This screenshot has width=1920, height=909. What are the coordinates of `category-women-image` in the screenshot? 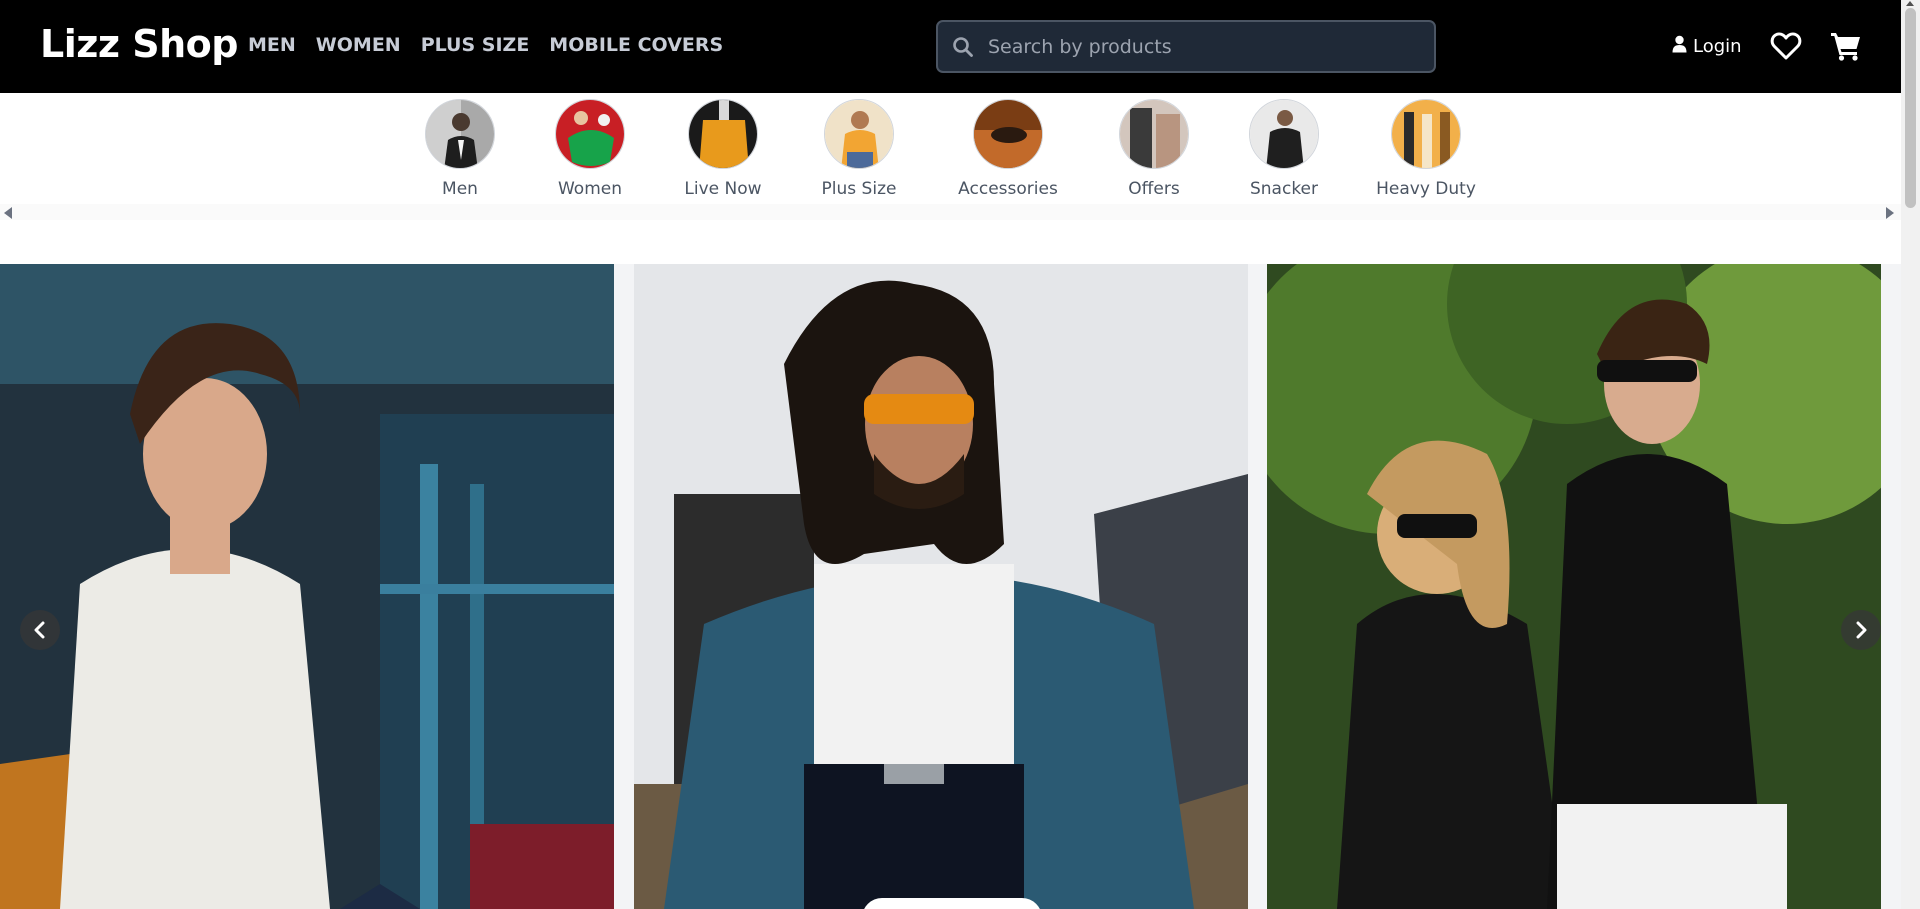 It's located at (590, 134).